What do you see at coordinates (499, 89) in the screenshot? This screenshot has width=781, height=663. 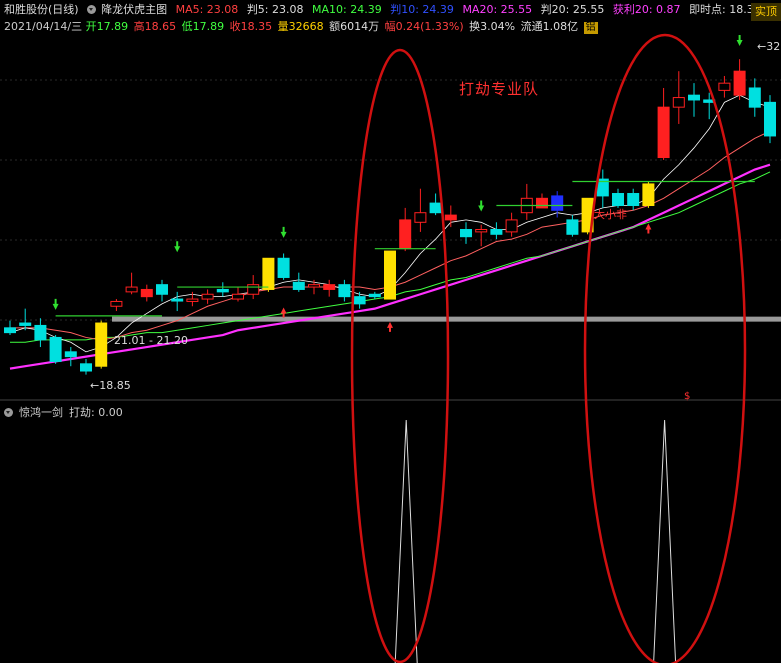 I see `title-red-label: 打劫专业队` at bounding box center [499, 89].